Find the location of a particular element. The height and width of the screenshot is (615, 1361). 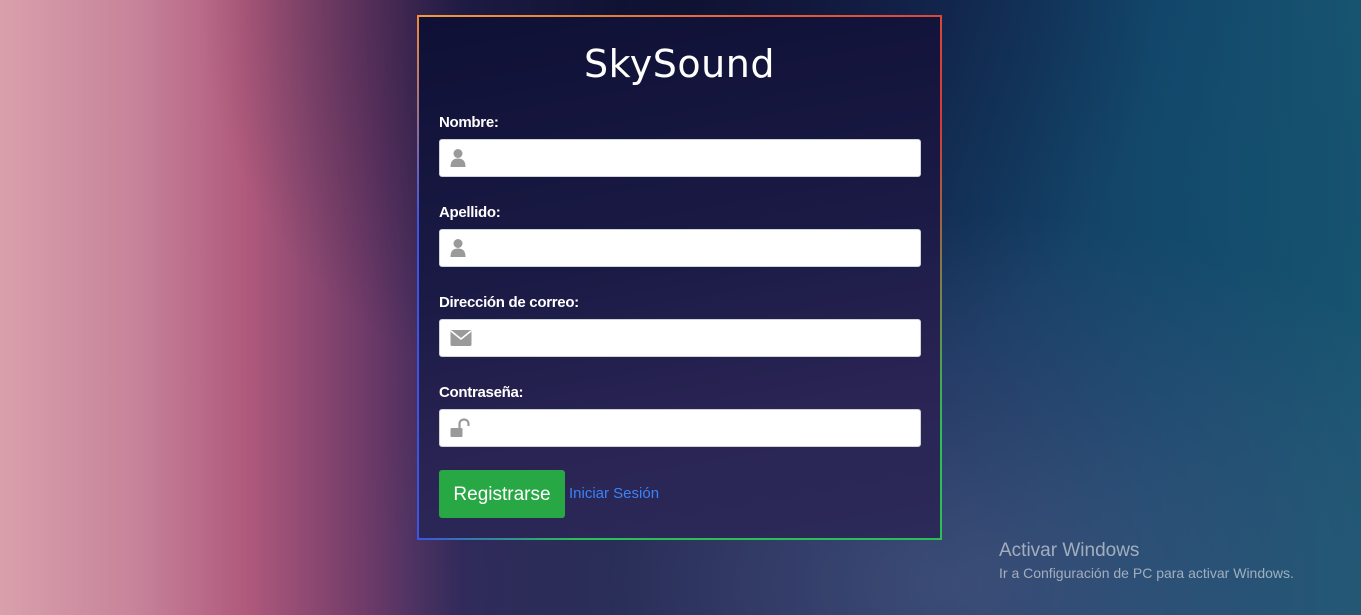

email-label: Dirección de correo: is located at coordinates (509, 302).